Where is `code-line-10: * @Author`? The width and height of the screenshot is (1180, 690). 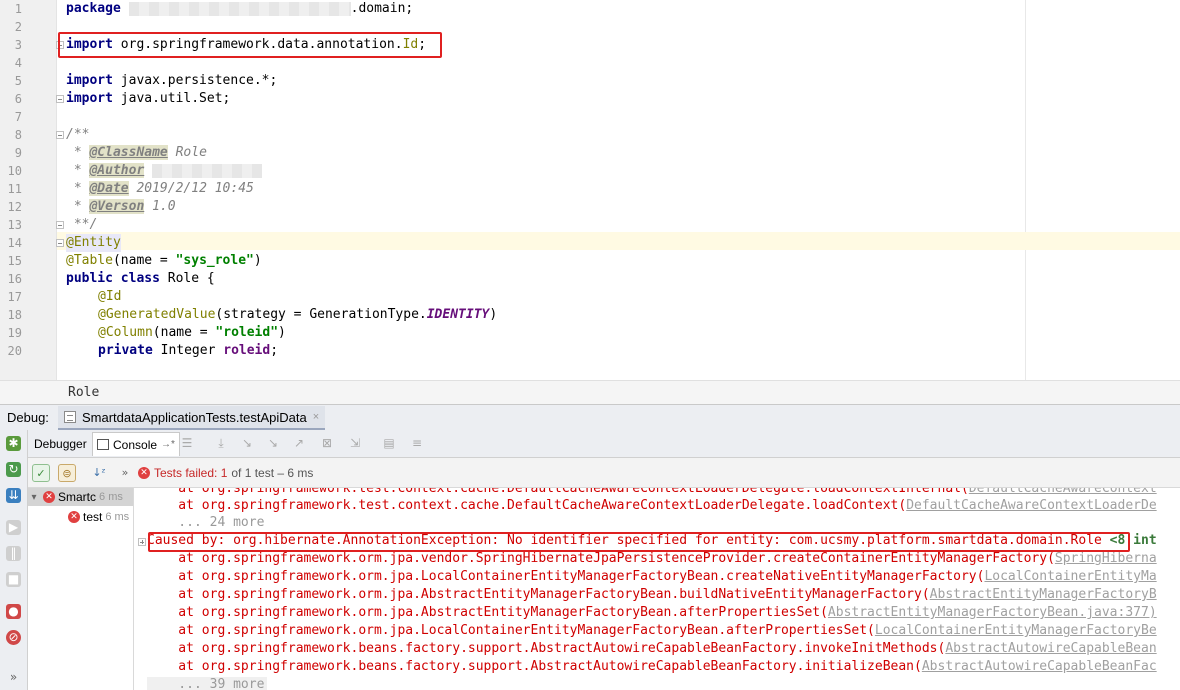 code-line-10: * @Author is located at coordinates (164, 171).